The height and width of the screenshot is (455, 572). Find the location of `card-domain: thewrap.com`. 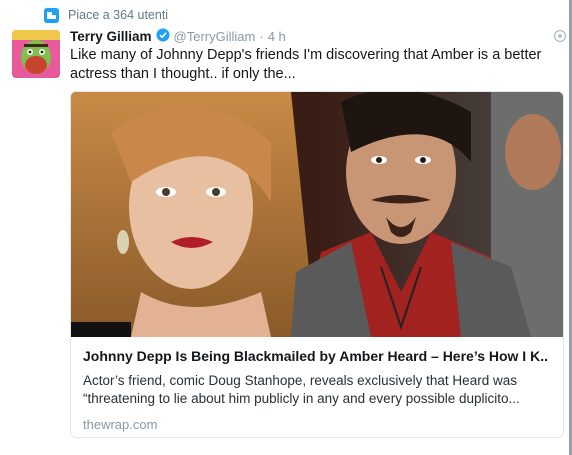

card-domain: thewrap.com is located at coordinates (318, 424).